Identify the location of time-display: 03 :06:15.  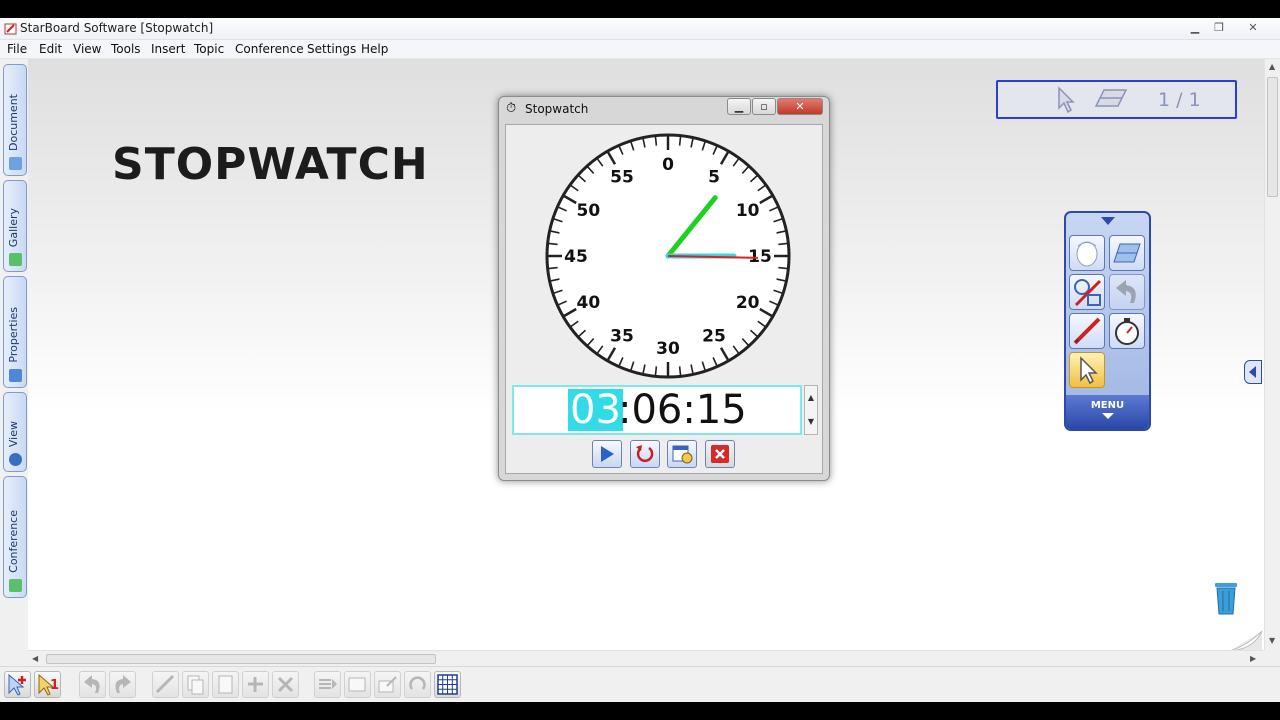
(657, 410).